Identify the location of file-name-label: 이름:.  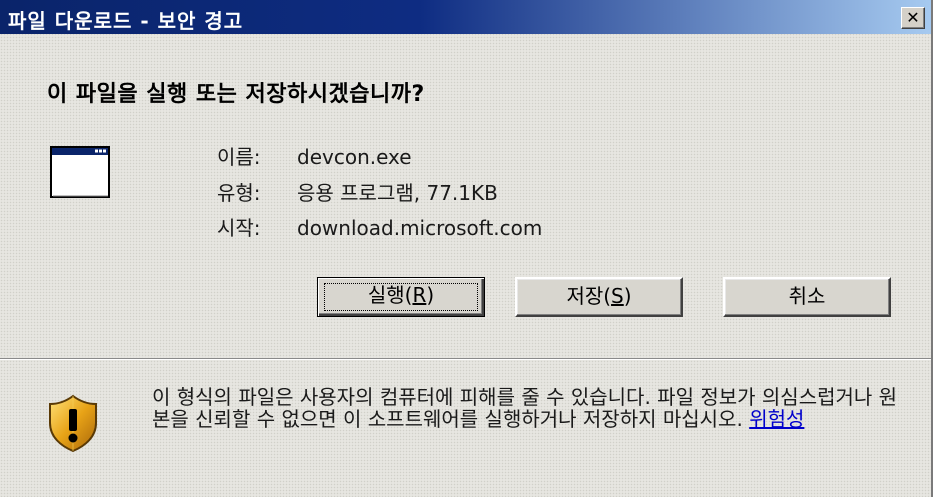
(239, 157).